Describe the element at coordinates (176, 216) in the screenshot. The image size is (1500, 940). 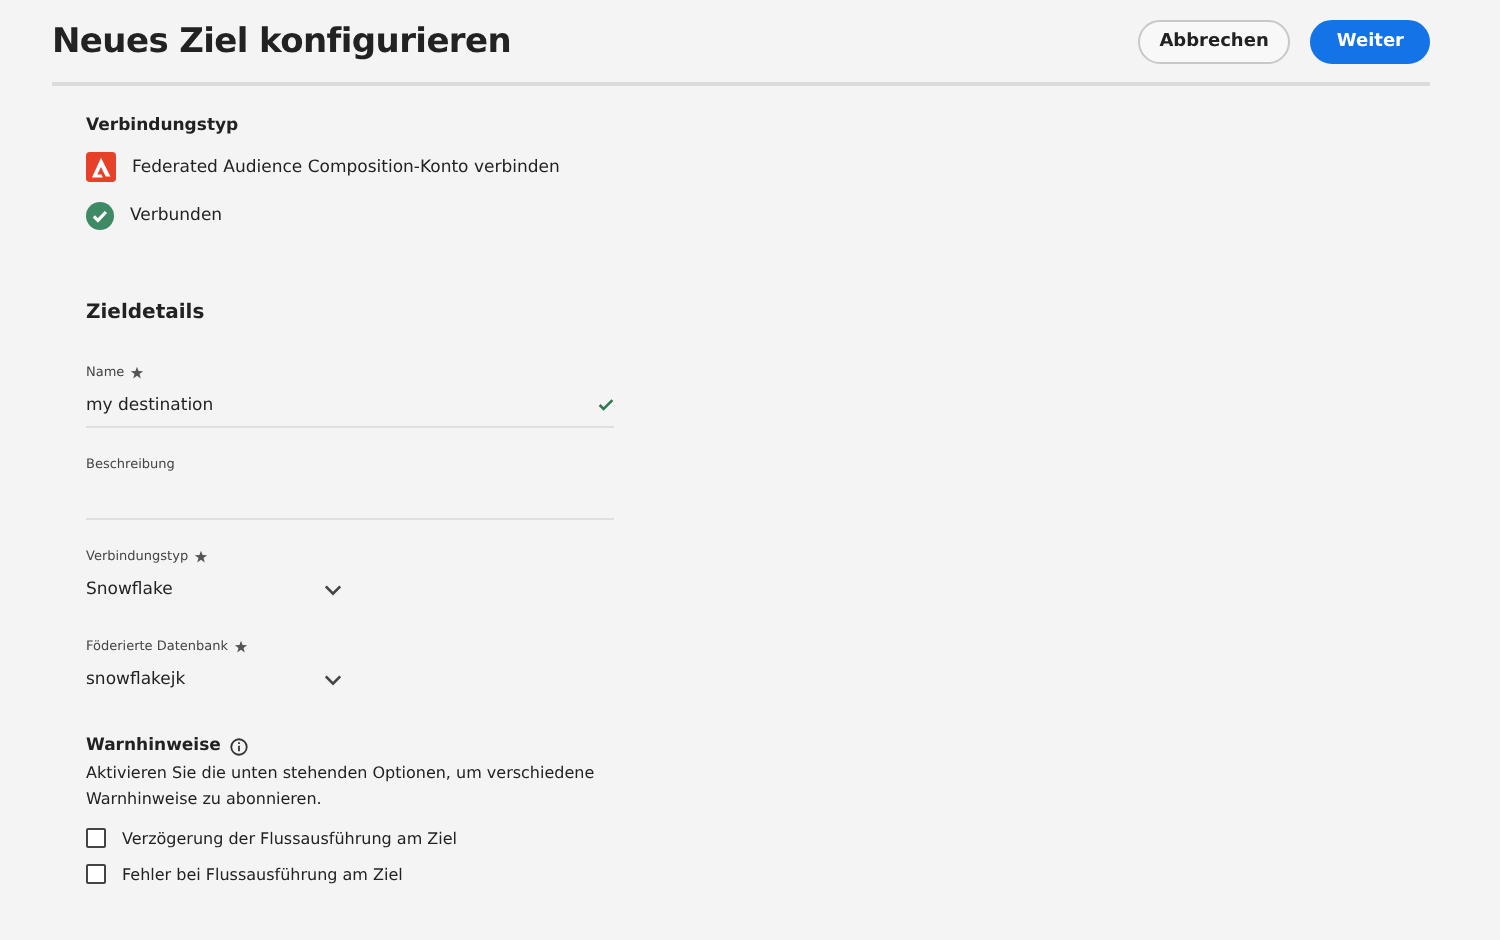
I see `status-text: Verbunden` at that location.